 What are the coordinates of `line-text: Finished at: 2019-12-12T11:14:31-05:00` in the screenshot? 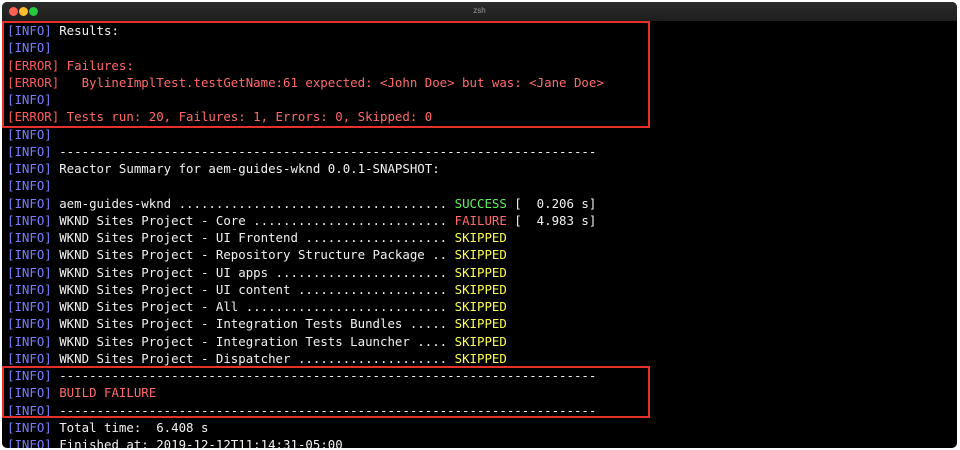 It's located at (197, 442).